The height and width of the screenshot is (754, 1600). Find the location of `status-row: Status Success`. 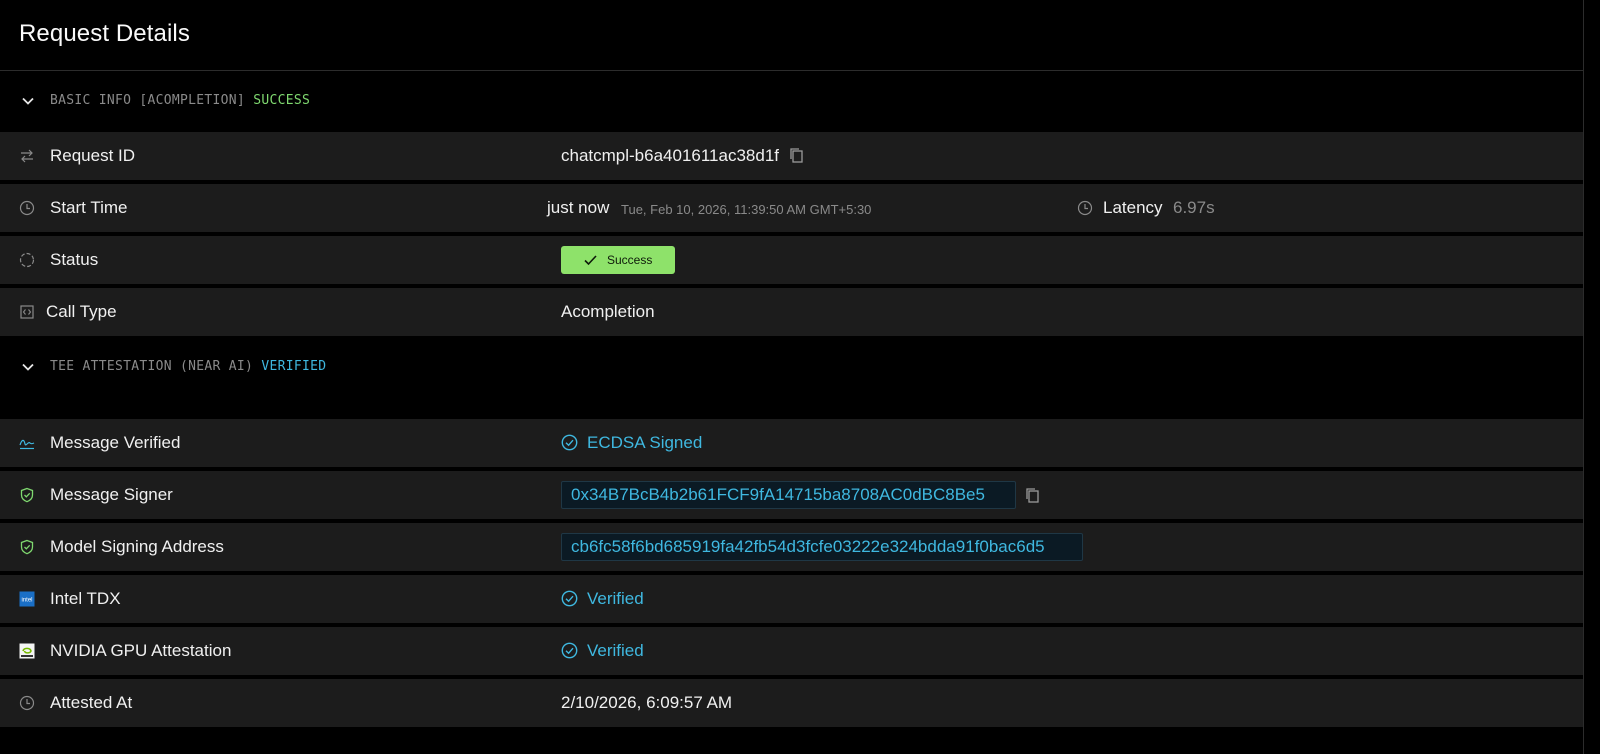

status-row: Status Success is located at coordinates (791, 260).